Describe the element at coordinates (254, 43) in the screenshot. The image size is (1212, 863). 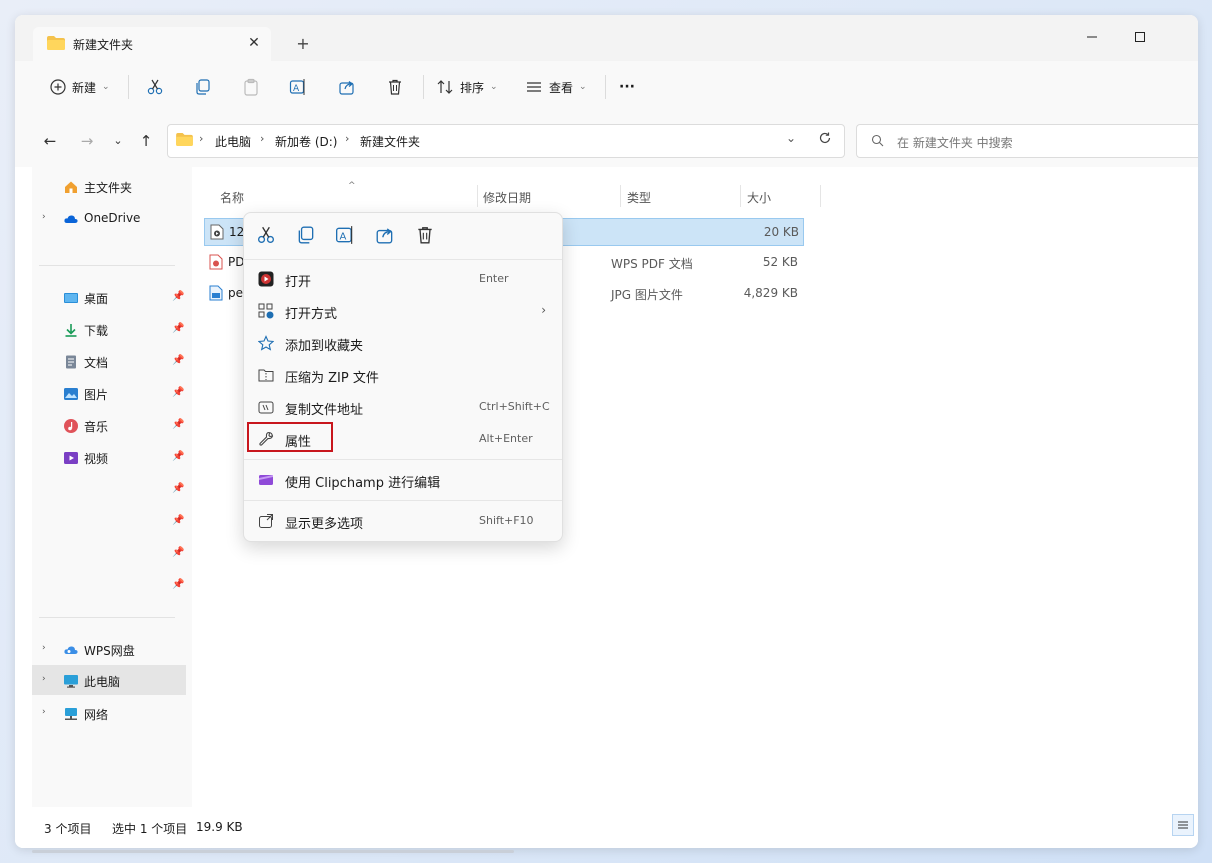
I see `close-tab-icon: ✕` at that location.